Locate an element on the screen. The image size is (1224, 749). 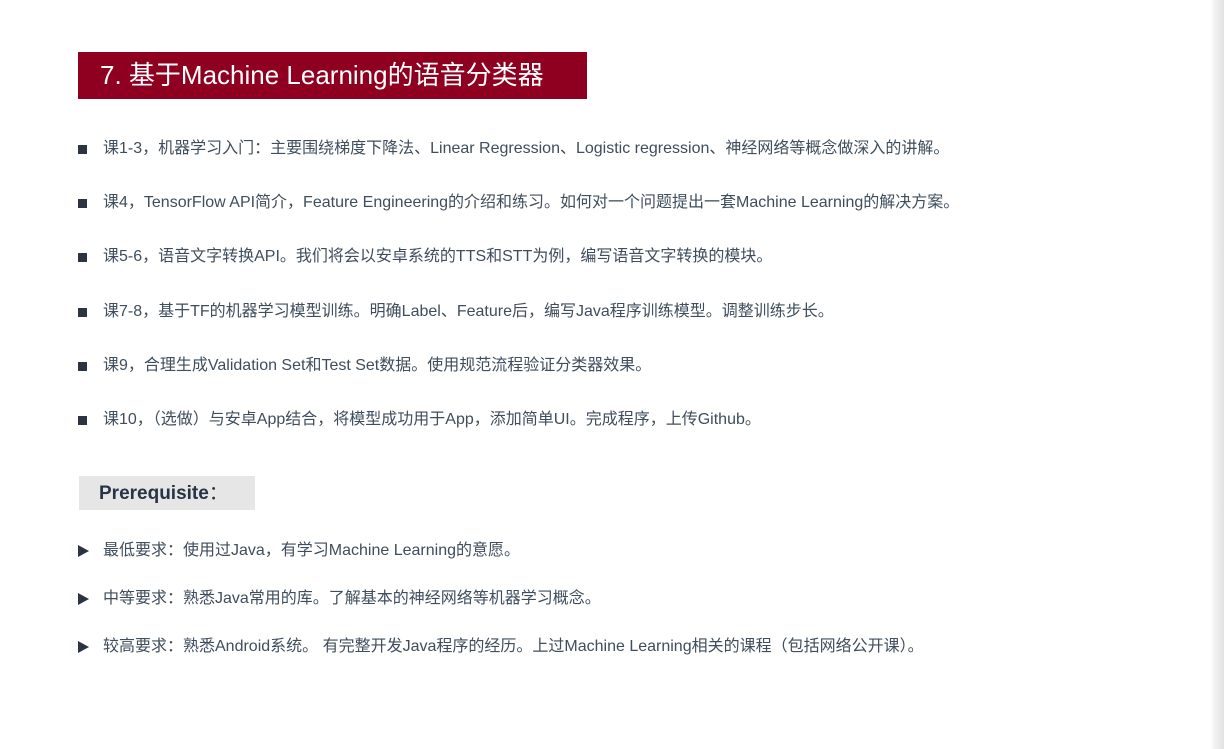
prerequisite-text: 最低要求：使用过Java，有学习Machine Learning的意愿。 is located at coordinates (311, 550).